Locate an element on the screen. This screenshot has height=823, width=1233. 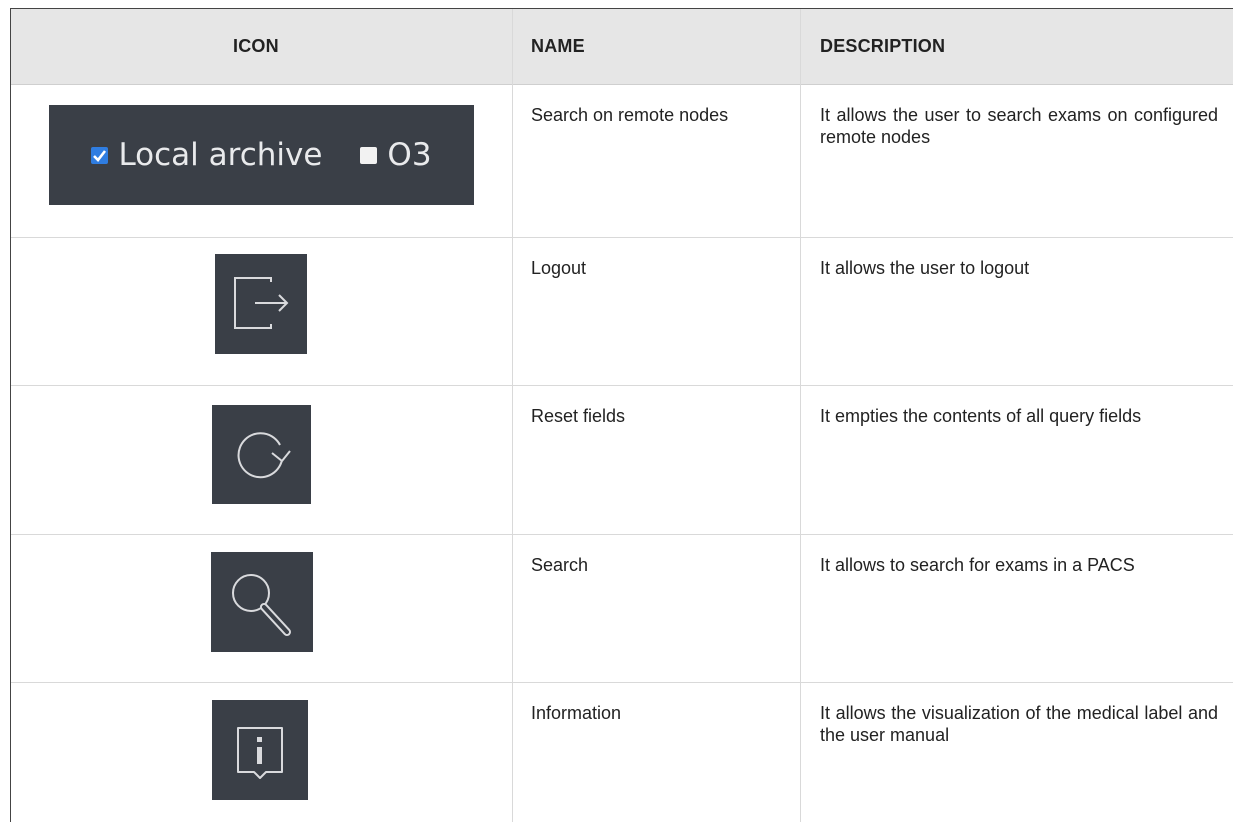
reset-icon is located at coordinates (261, 454).